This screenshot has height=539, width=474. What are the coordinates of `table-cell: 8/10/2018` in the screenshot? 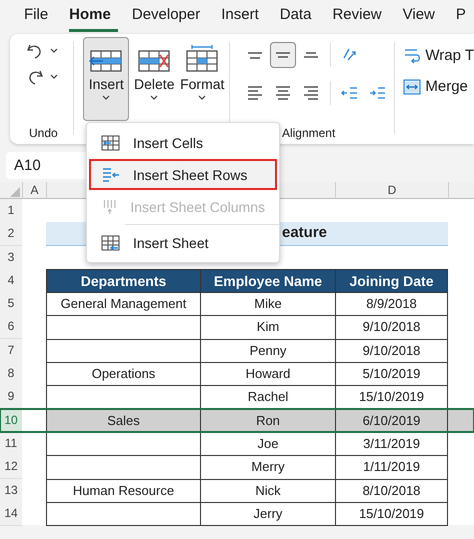 It's located at (391, 490).